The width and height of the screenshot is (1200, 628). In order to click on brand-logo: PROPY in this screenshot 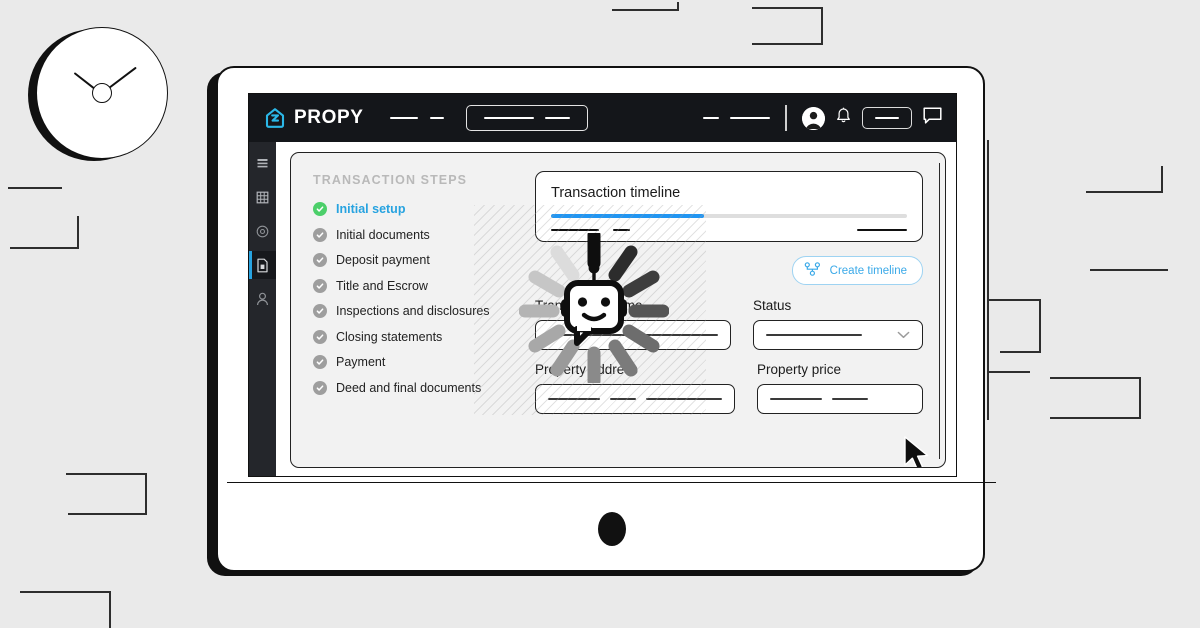, I will do `click(313, 118)`.